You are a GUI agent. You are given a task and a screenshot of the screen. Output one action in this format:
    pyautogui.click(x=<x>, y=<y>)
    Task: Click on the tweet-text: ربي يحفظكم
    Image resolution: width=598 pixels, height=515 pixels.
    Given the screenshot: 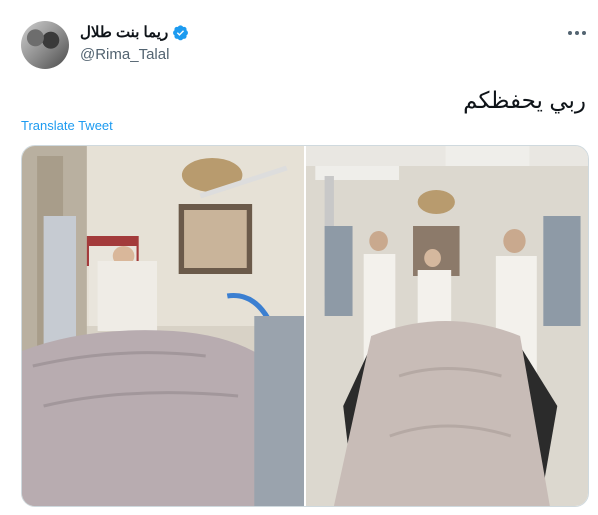 What is the action you would take?
    pyautogui.click(x=524, y=100)
    